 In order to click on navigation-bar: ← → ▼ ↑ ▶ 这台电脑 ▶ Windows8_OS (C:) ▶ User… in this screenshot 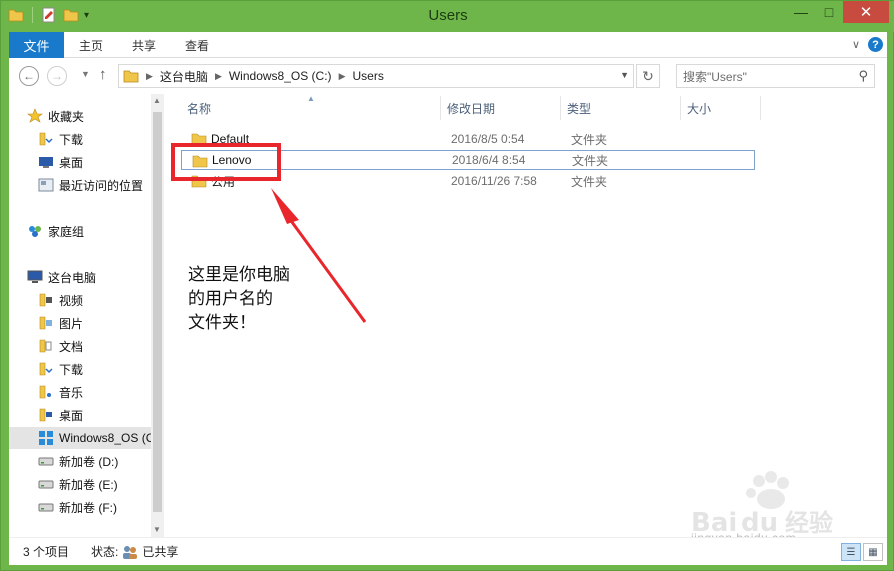, I will do `click(448, 76)`.